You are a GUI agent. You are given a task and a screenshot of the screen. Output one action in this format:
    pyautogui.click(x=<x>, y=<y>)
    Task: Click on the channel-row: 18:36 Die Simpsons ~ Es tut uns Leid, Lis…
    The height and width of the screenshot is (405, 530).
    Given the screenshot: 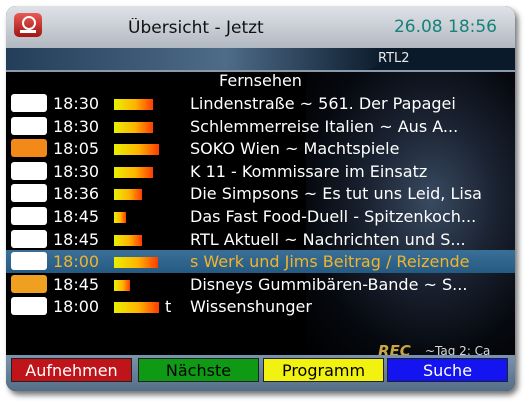 What is the action you would take?
    pyautogui.click(x=260, y=193)
    